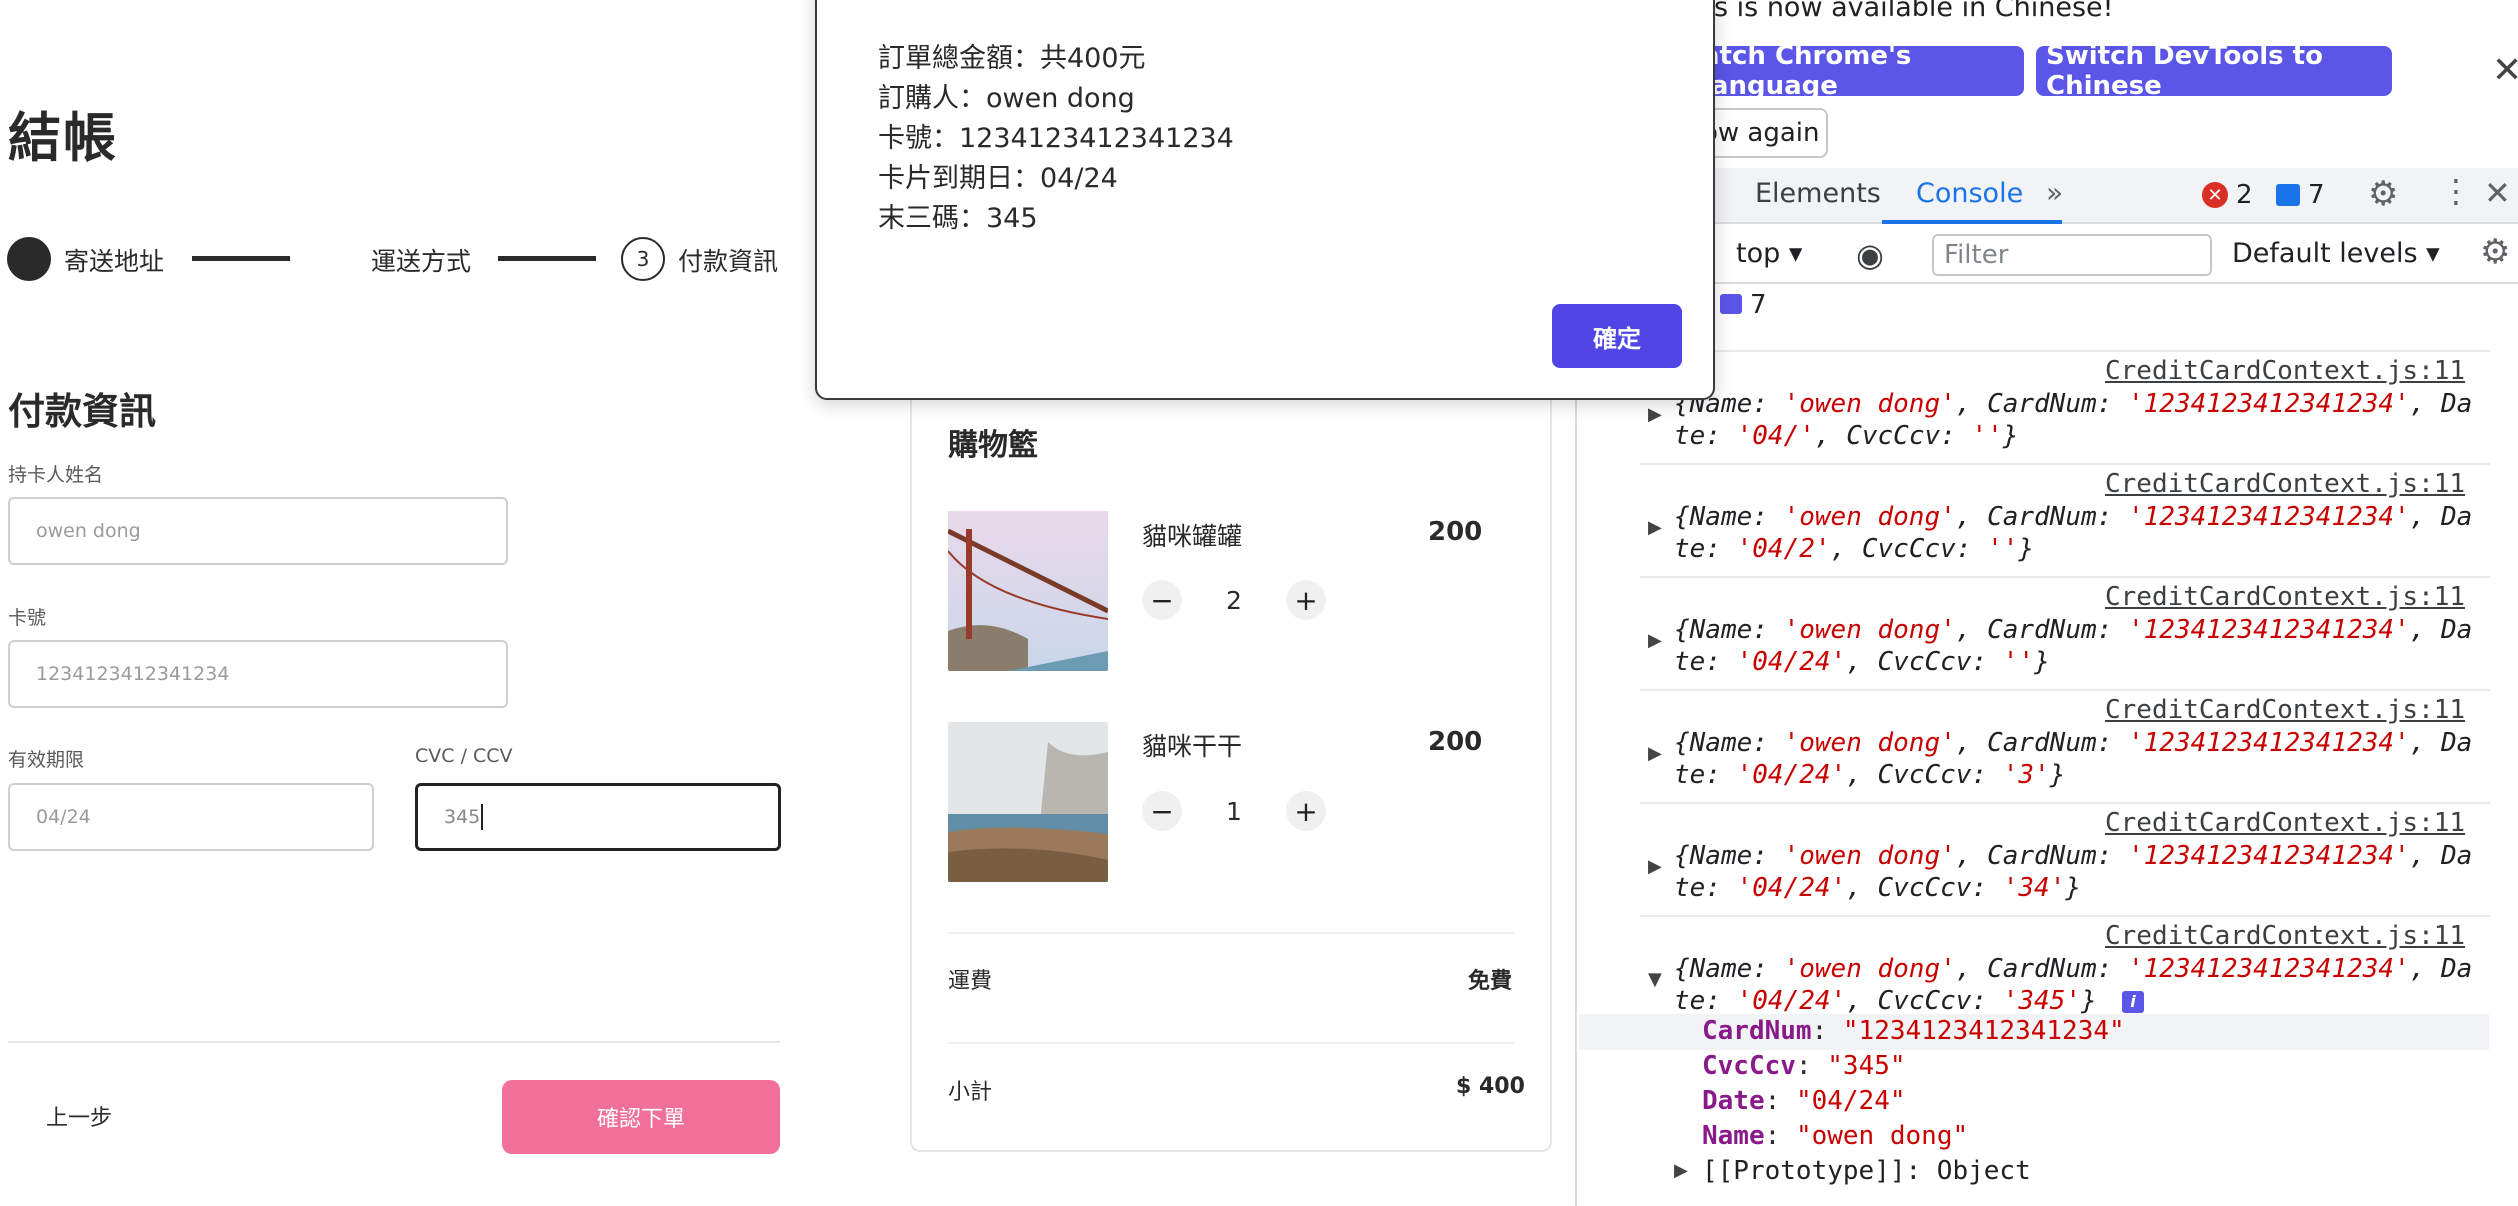 The image size is (2518, 1206). I want to click on messages-sidebar-icon, so click(1731, 304).